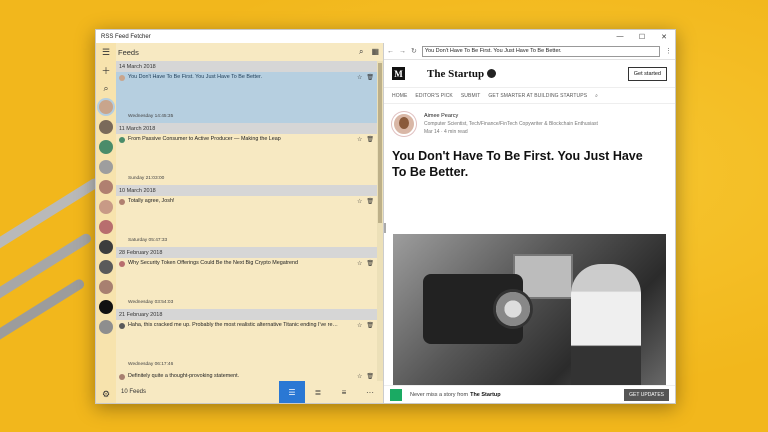 This screenshot has width=768, height=432. Describe the element at coordinates (128, 52) in the screenshot. I see `feeds-title: Feeds` at that location.